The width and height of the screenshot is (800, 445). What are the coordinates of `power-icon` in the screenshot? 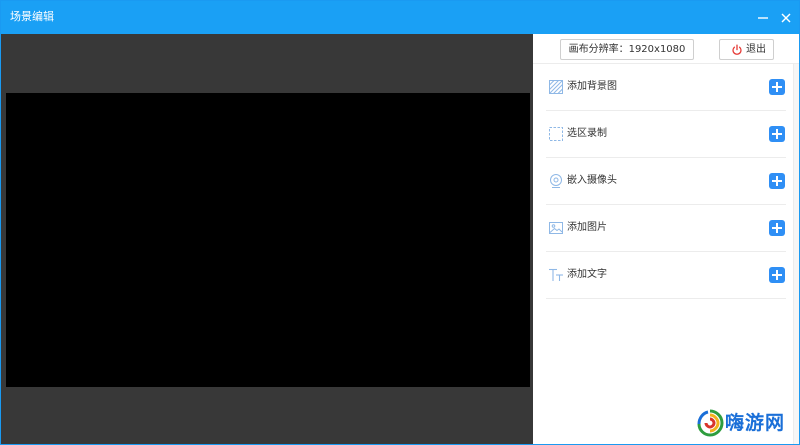 It's located at (737, 49).